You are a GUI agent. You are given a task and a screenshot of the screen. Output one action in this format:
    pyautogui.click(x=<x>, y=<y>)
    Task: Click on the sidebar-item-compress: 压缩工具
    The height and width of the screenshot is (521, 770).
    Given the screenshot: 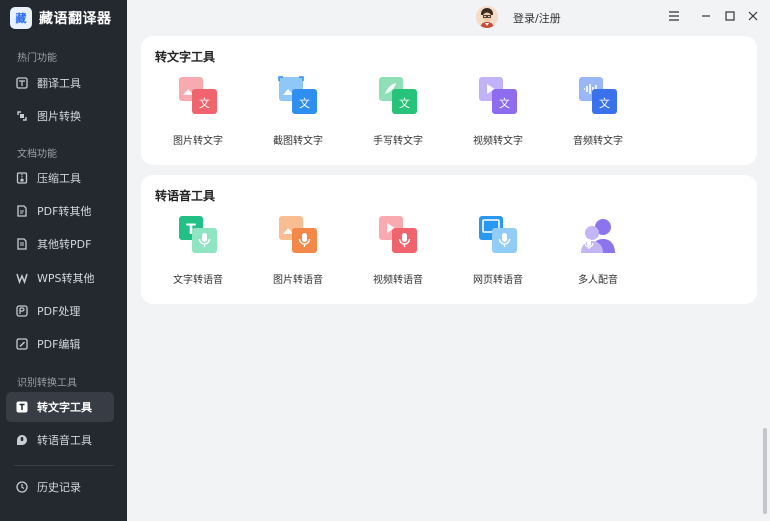 What is the action you would take?
    pyautogui.click(x=60, y=178)
    